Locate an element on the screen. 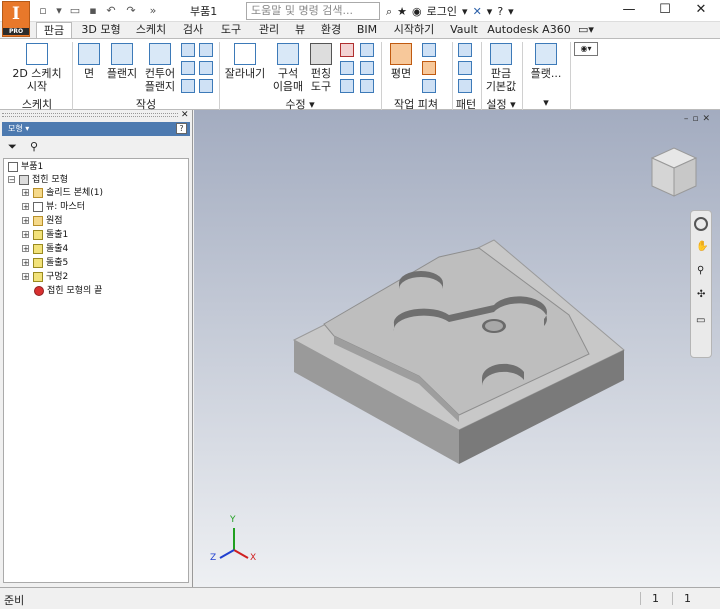  ucs-icon is located at coordinates (429, 86).